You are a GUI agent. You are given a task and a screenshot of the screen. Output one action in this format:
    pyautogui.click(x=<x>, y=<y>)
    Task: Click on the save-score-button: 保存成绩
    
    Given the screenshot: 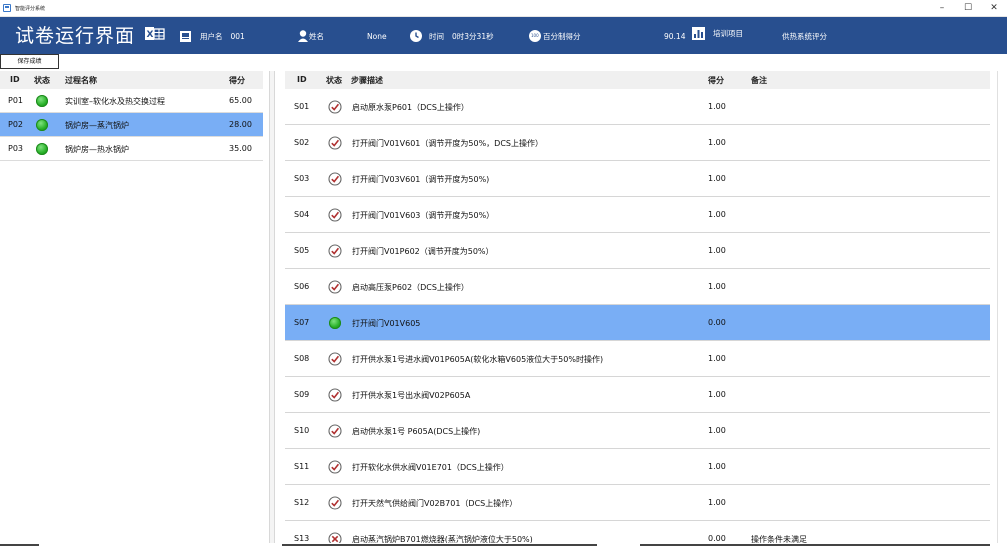 What is the action you would take?
    pyautogui.click(x=29, y=61)
    